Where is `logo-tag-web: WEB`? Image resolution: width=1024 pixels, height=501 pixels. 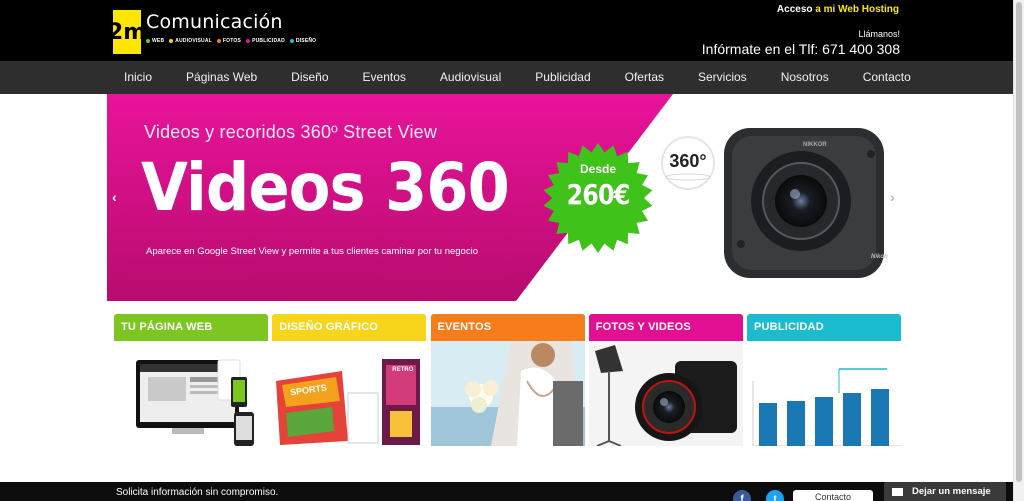
logo-tag-web: WEB is located at coordinates (155, 41).